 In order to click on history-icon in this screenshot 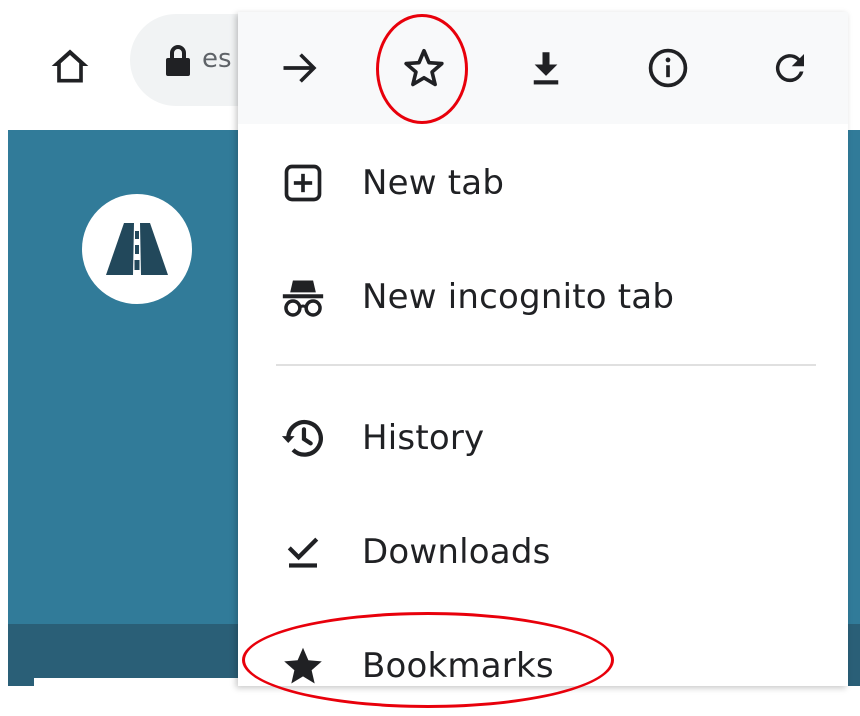, I will do `click(303, 438)`.